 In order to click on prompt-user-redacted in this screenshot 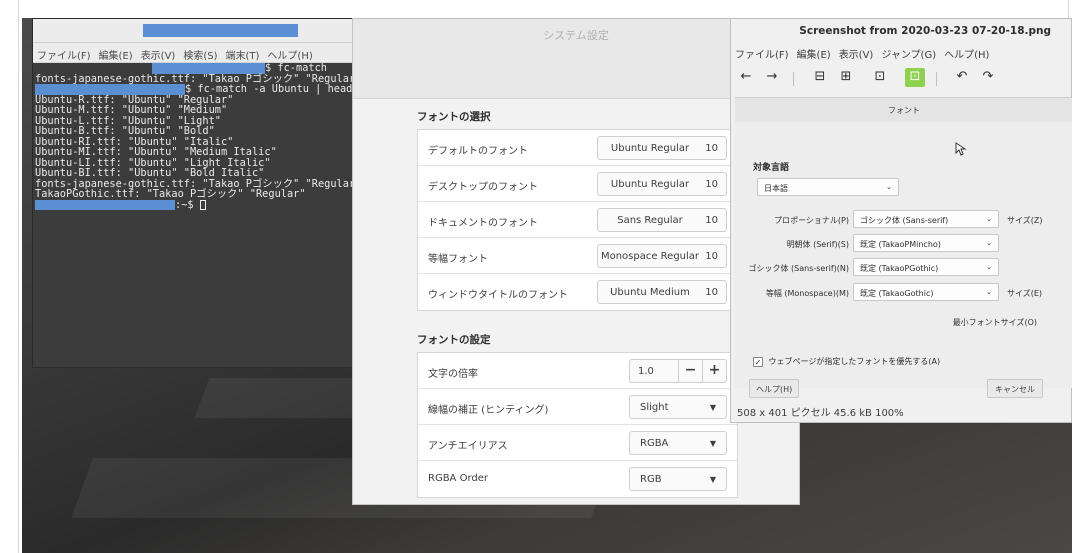, I will do `click(105, 204)`.